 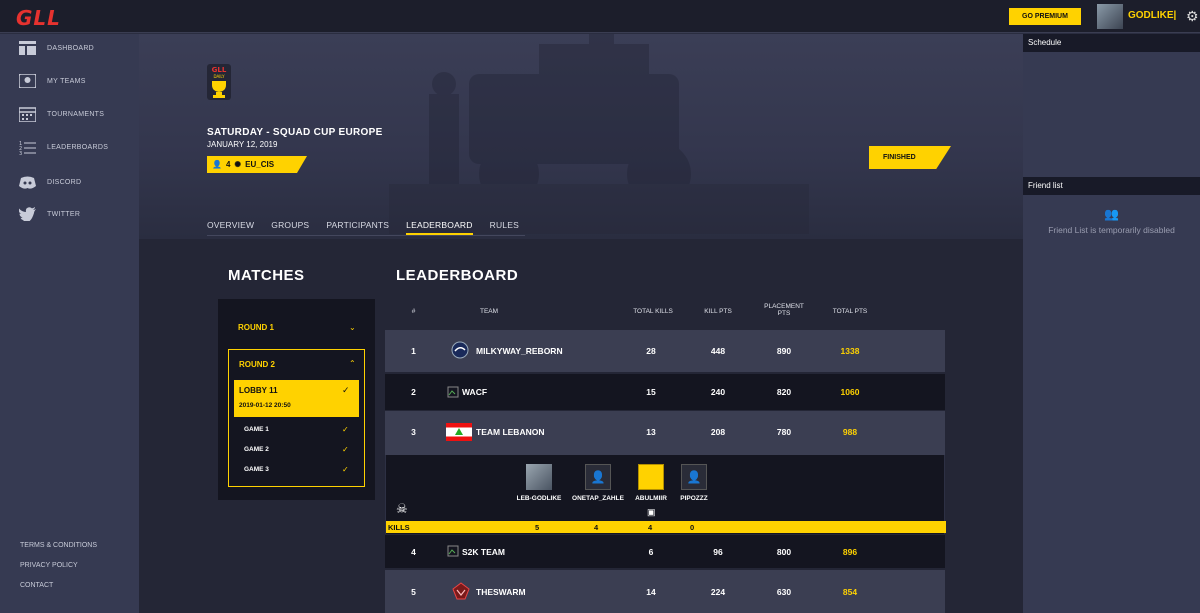 I want to click on sidebar-item-discord: DISCORD, so click(x=49, y=182).